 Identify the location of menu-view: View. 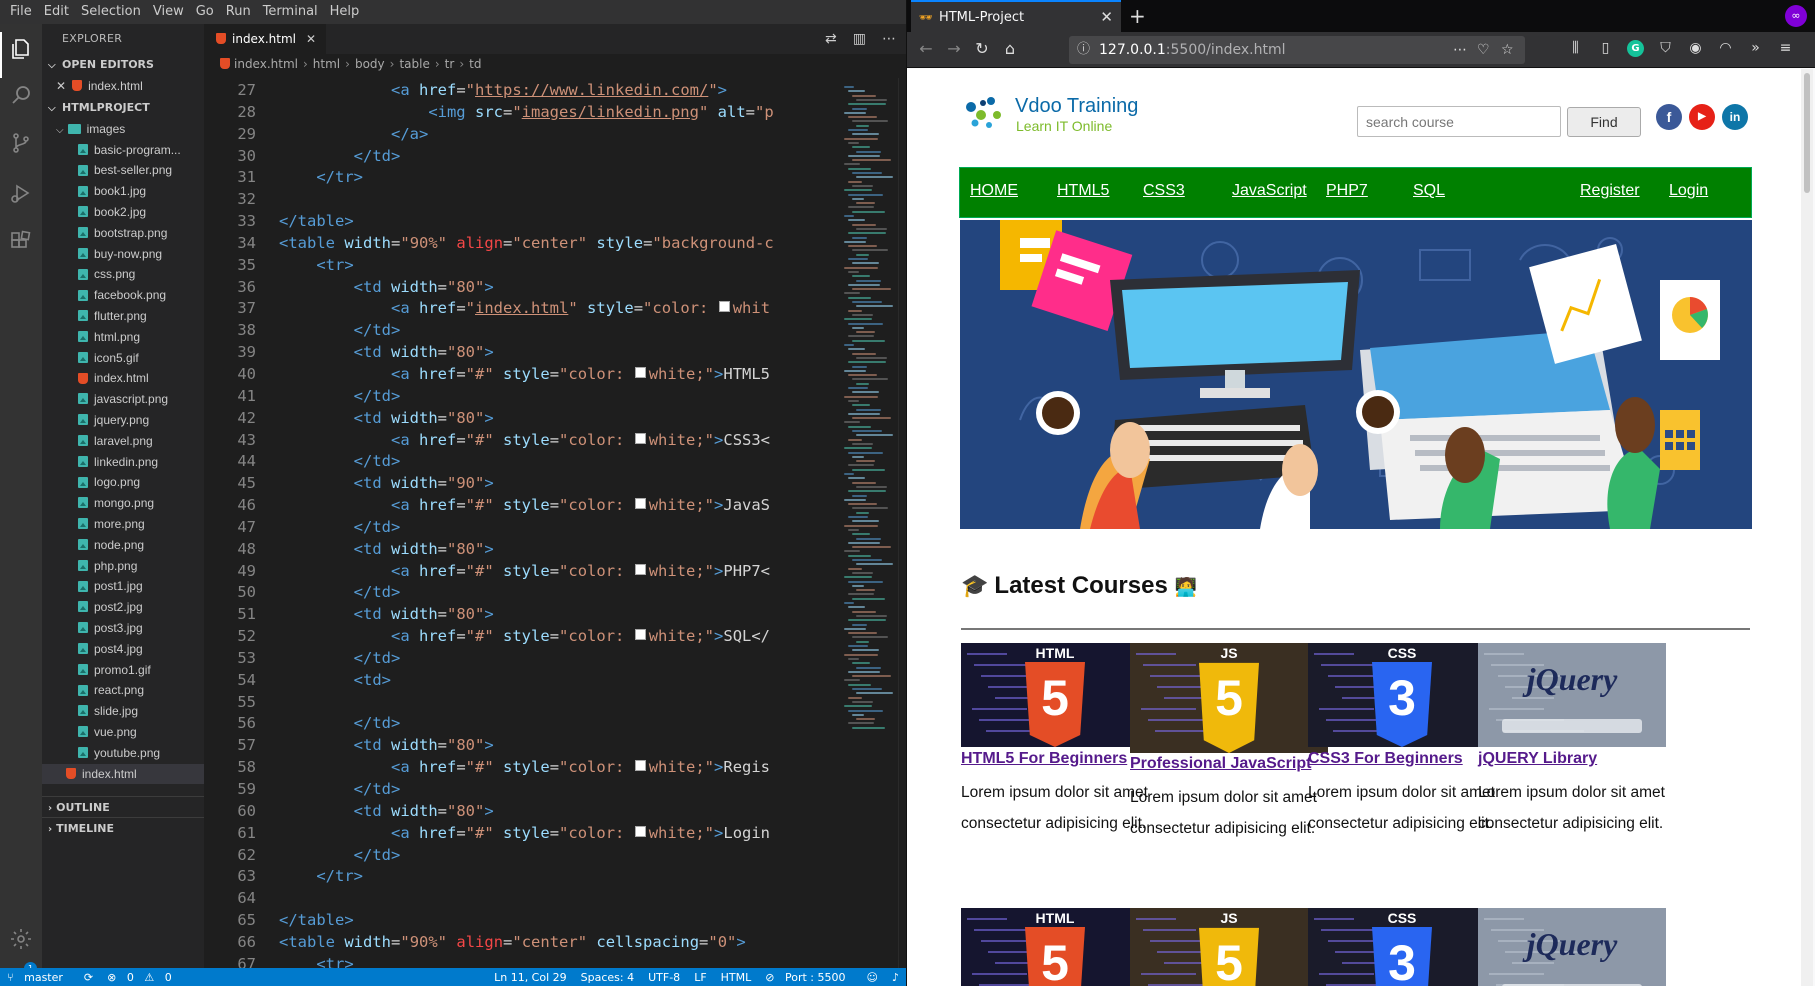
(168, 12).